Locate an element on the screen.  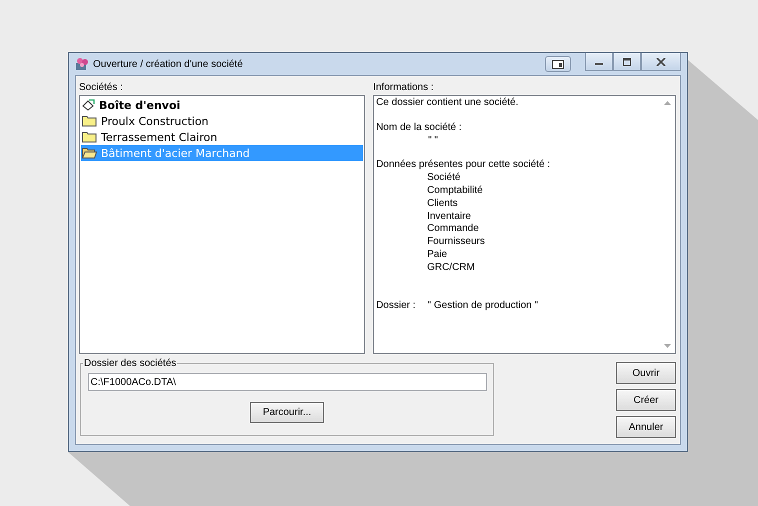
info-text: Comptabilité is located at coordinates (455, 191).